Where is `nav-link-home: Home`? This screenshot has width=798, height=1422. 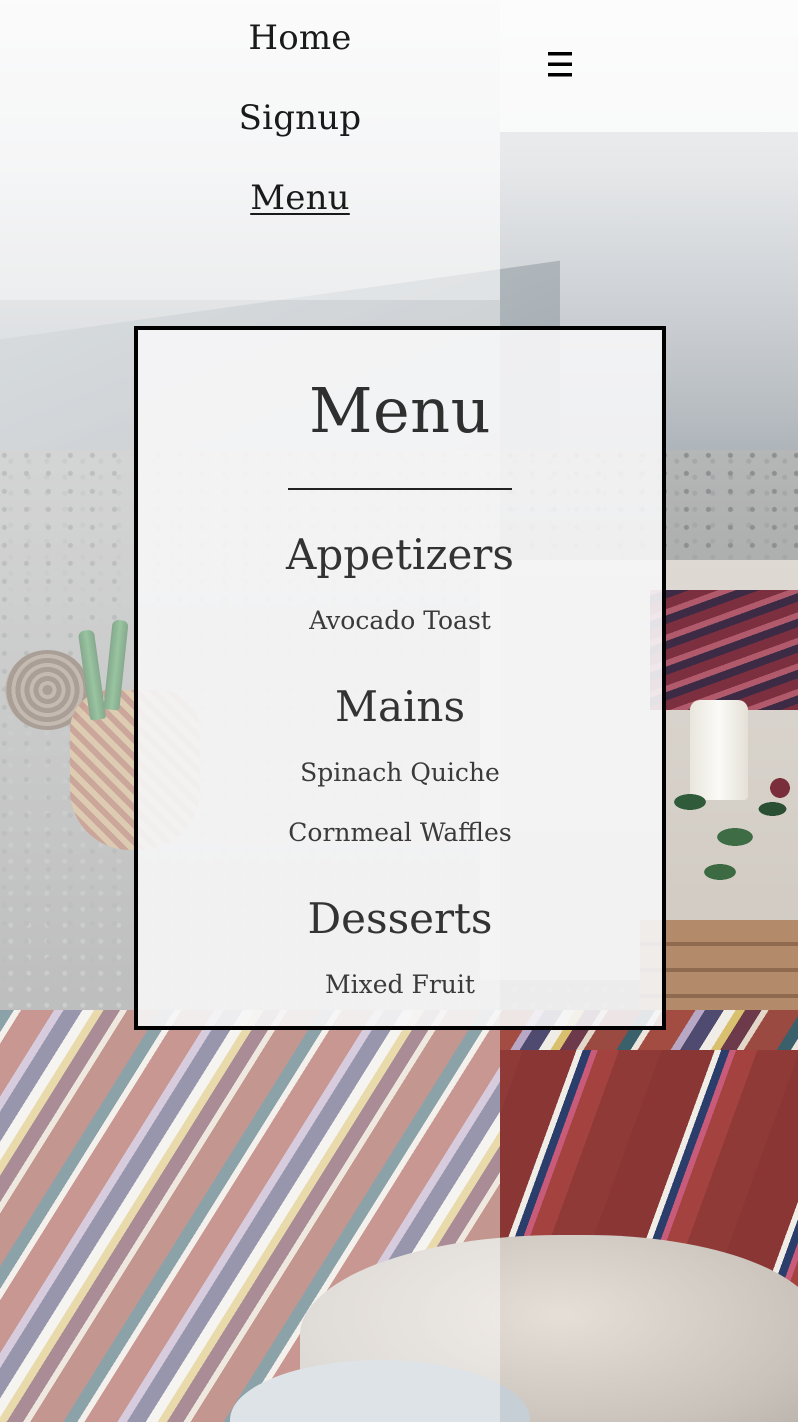
nav-link-home: Home is located at coordinates (300, 38).